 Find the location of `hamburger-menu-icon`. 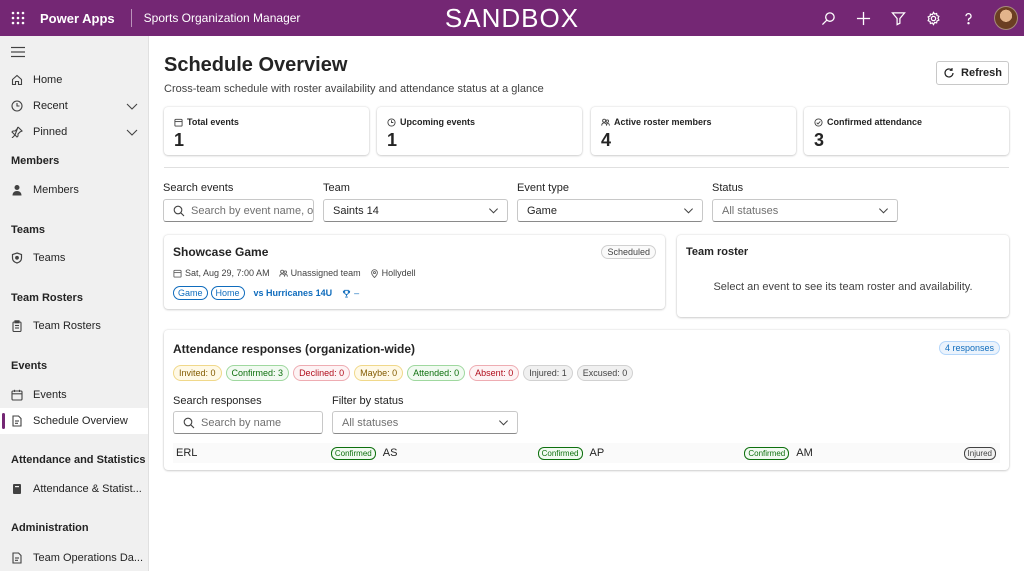

hamburger-menu-icon is located at coordinates (18, 52).